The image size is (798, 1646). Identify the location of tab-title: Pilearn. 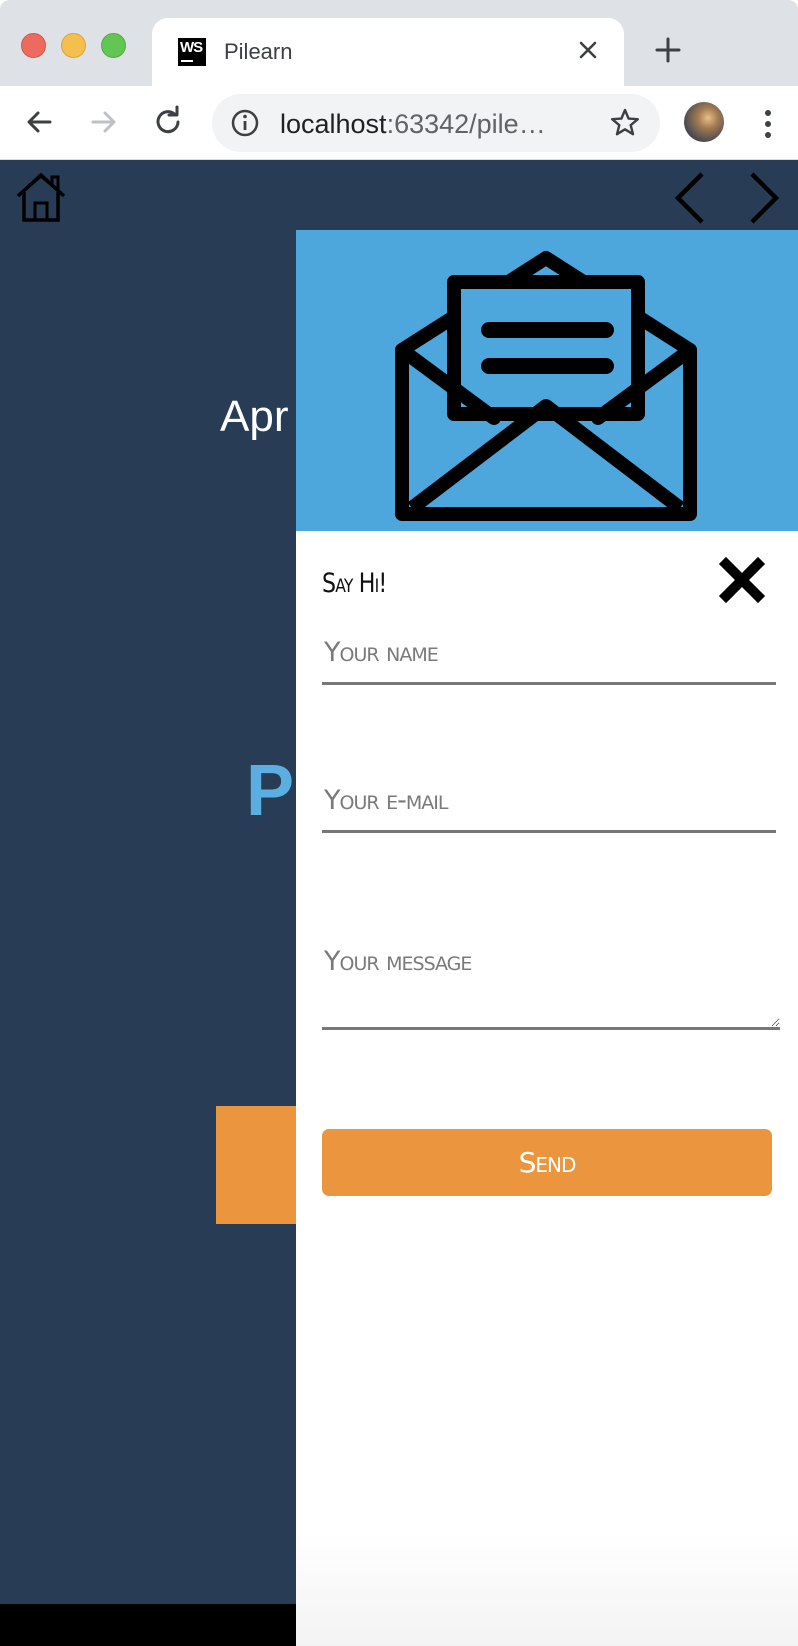
(258, 51).